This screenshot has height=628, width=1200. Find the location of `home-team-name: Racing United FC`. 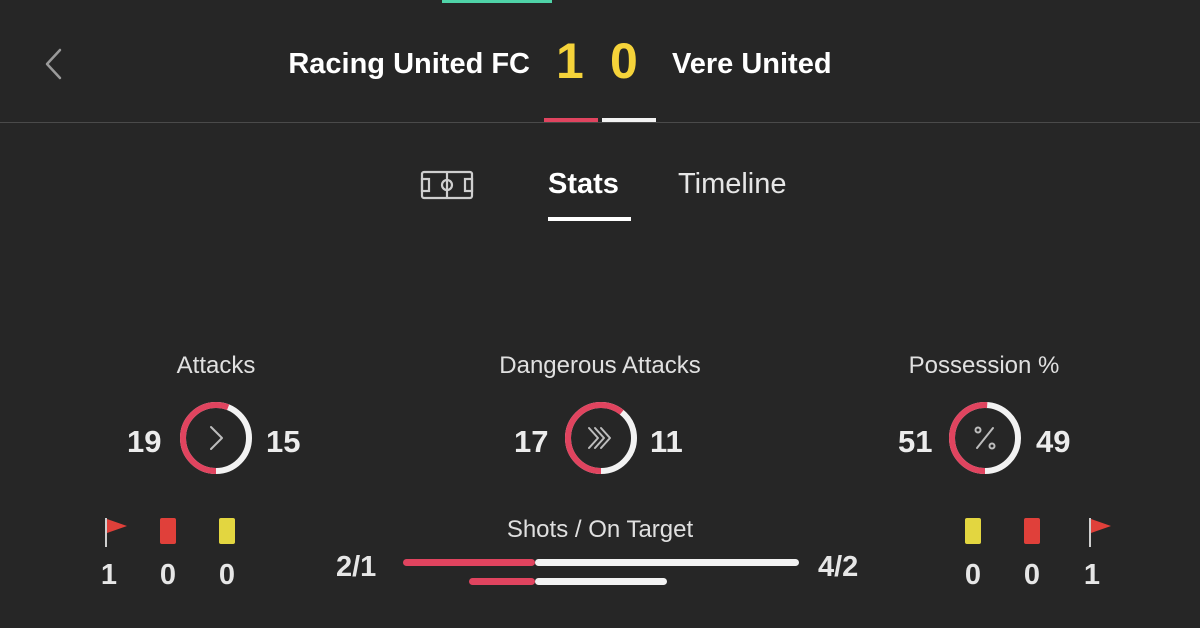

home-team-name: Racing United FC is located at coordinates (409, 64).